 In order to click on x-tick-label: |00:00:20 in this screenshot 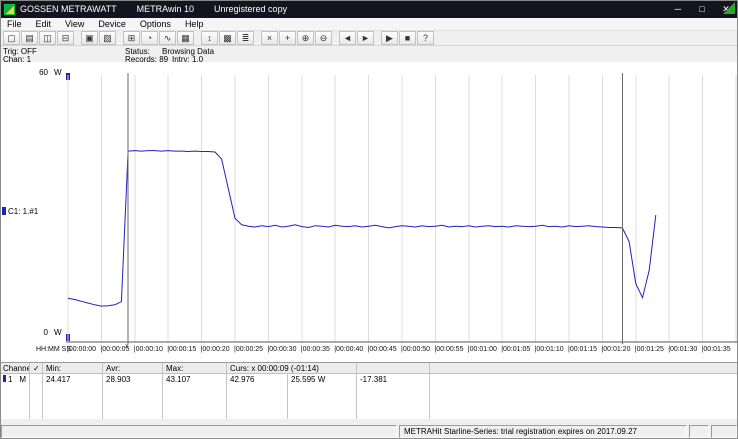, I will do `click(215, 349)`.